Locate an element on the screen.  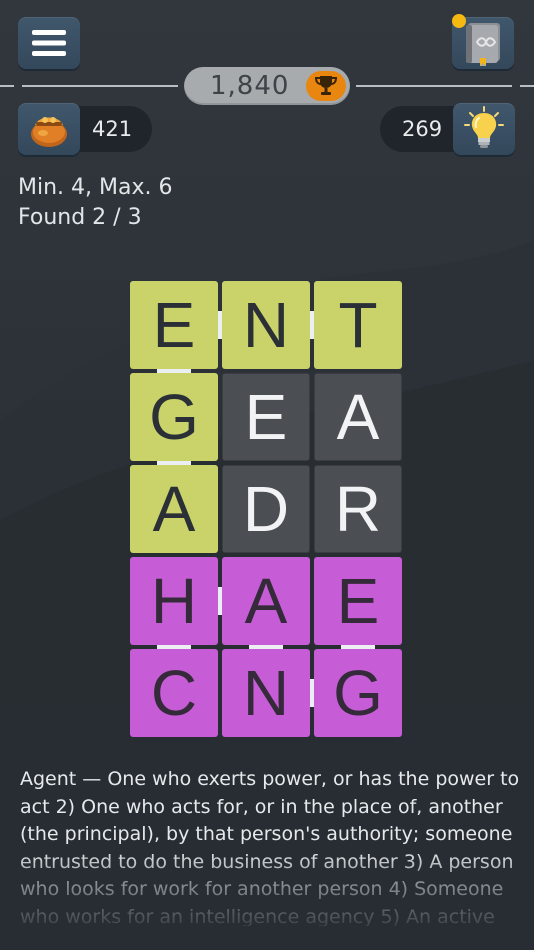
trophy-badge is located at coordinates (326, 86).